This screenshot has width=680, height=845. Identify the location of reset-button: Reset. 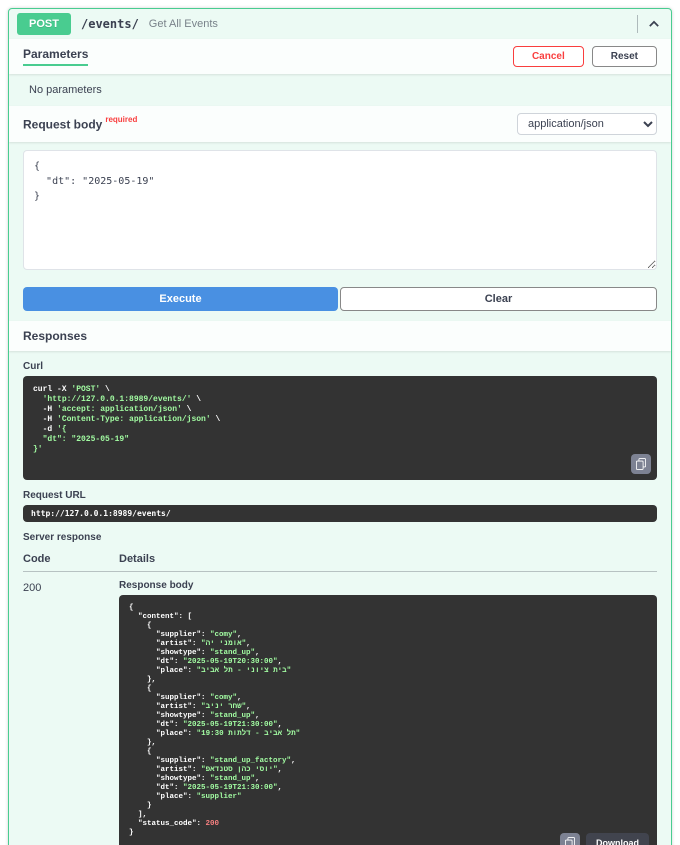
(624, 56).